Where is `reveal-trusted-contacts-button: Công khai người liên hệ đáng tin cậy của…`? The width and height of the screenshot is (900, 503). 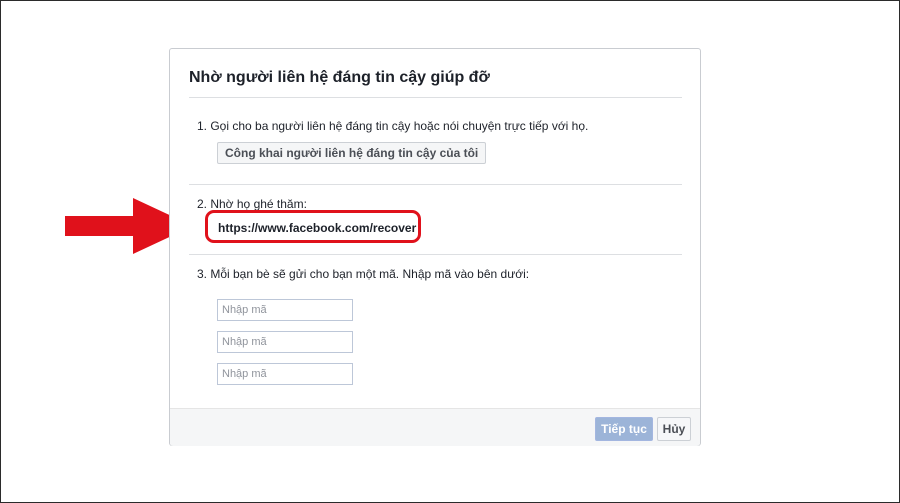 reveal-trusted-contacts-button: Công khai người liên hệ đáng tin cậy của… is located at coordinates (352, 153).